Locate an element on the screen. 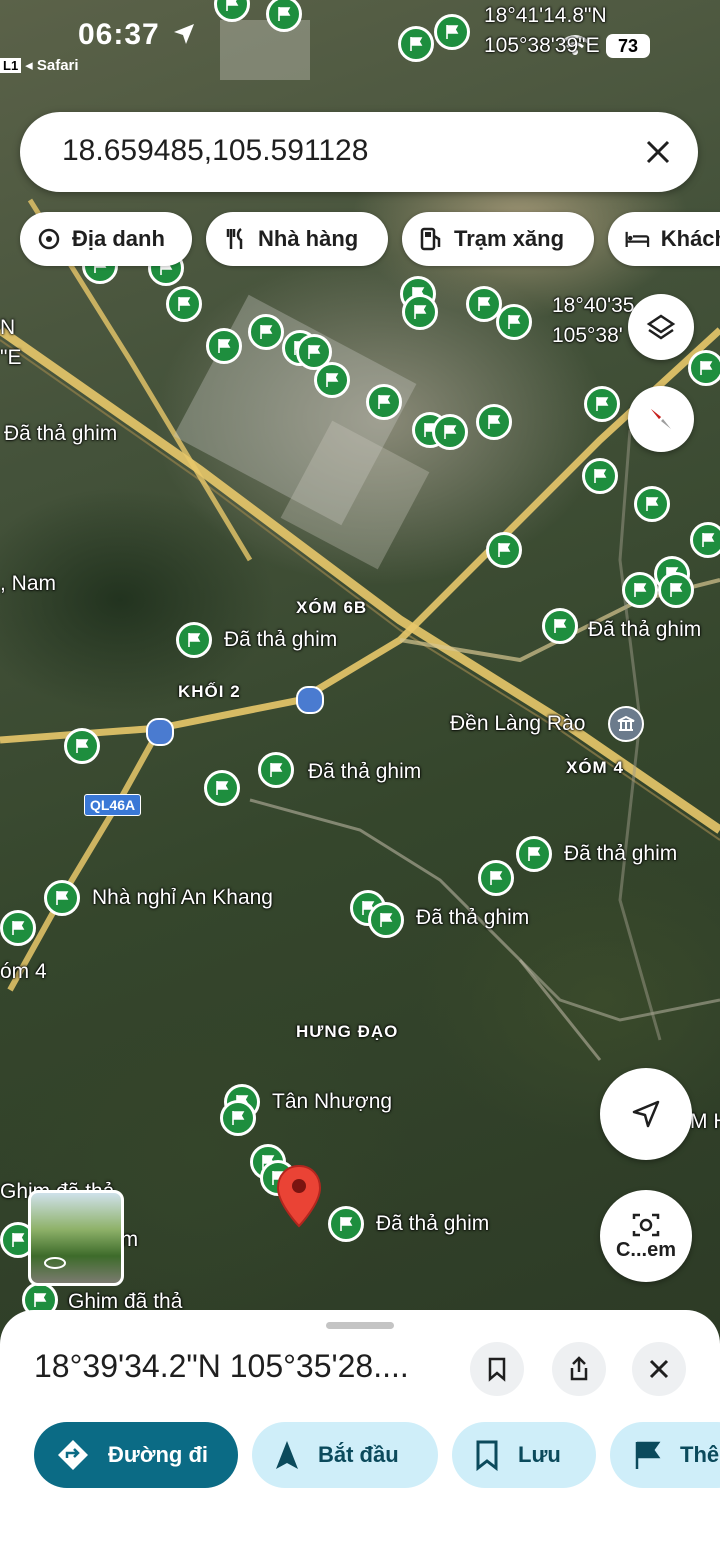 The width and height of the screenshot is (720, 1560). save-button: Lưu is located at coordinates (524, 1455).